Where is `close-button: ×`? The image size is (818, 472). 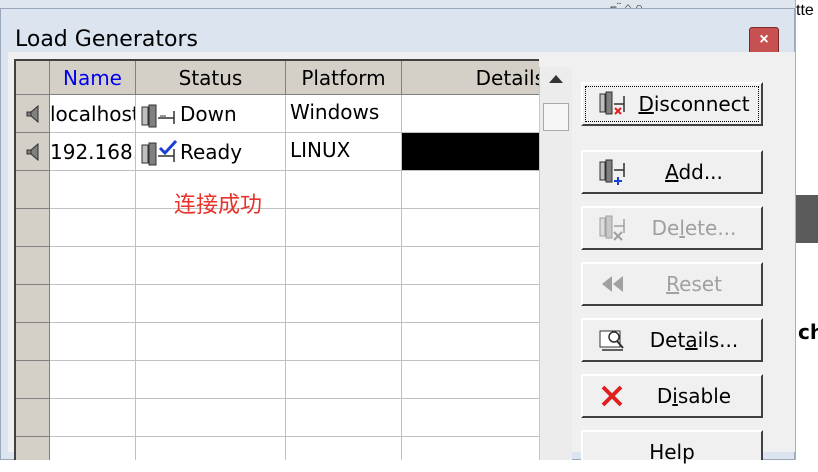
close-button: × is located at coordinates (764, 41).